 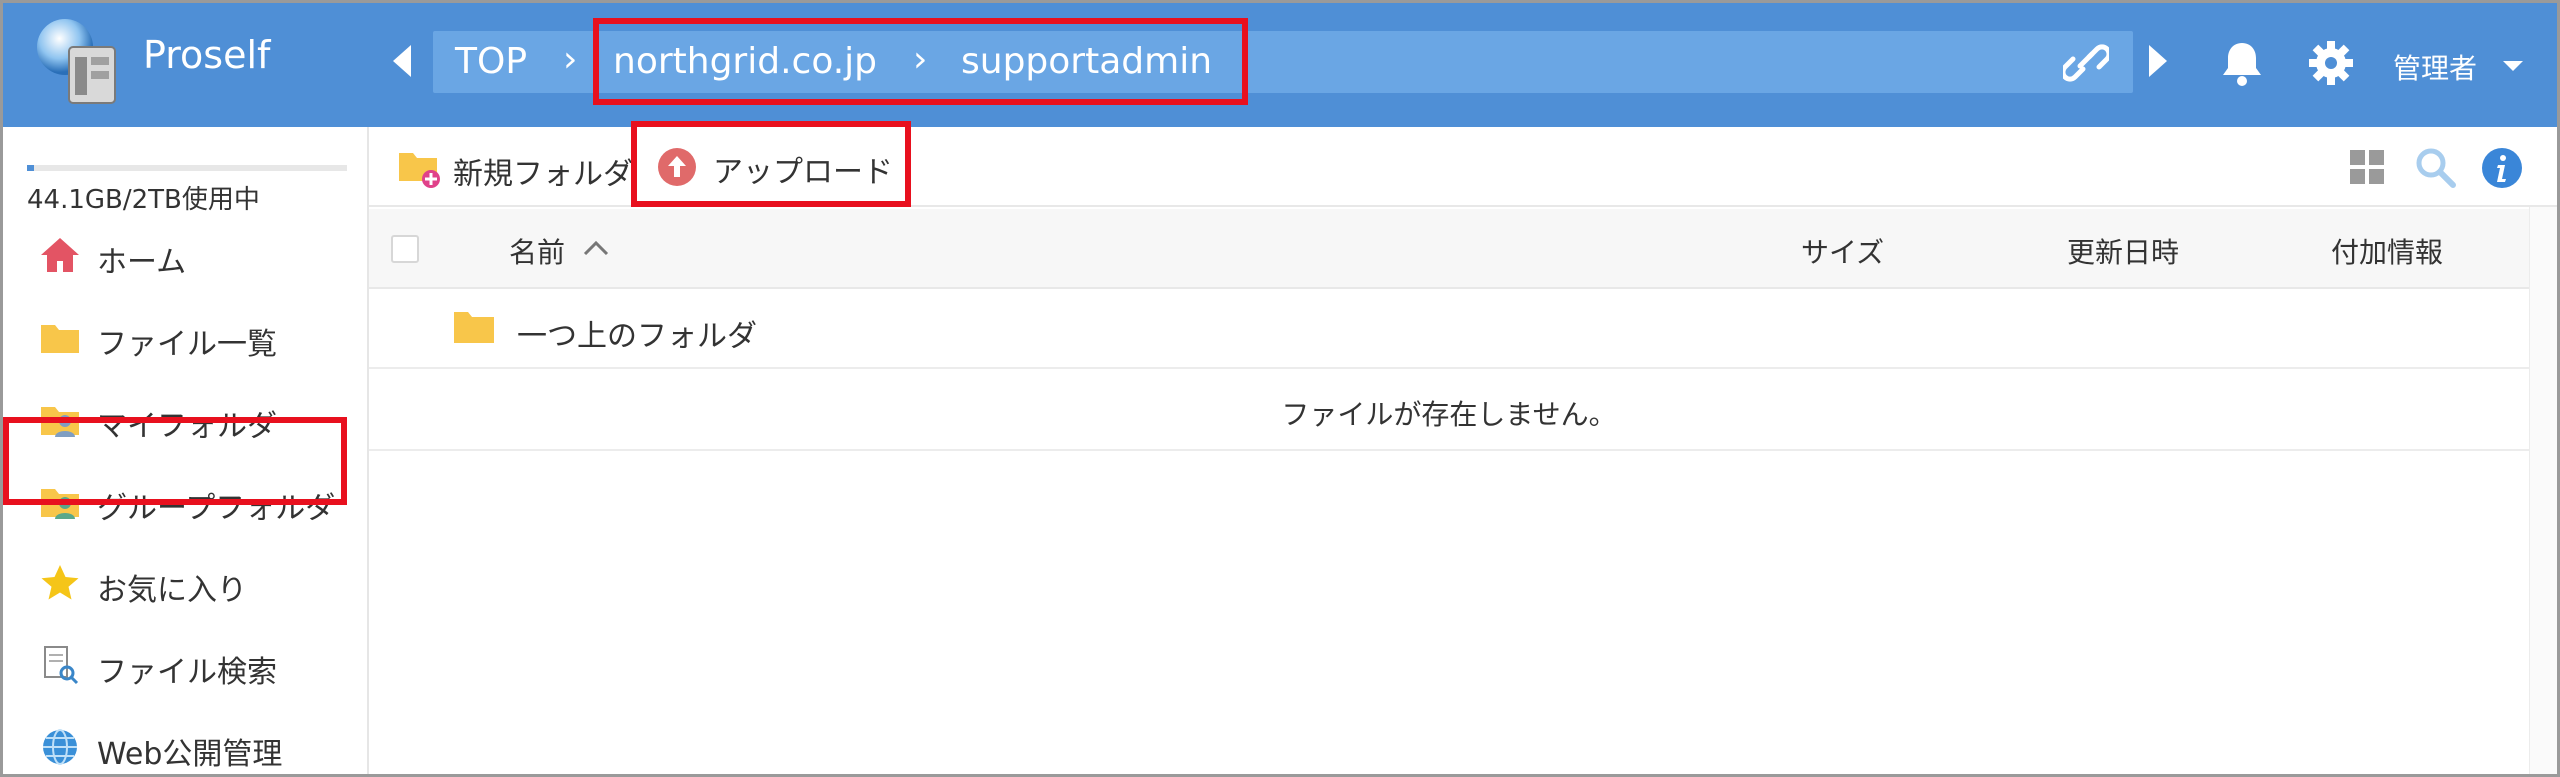 What do you see at coordinates (537, 251) in the screenshot?
I see `column-name: 名前` at bounding box center [537, 251].